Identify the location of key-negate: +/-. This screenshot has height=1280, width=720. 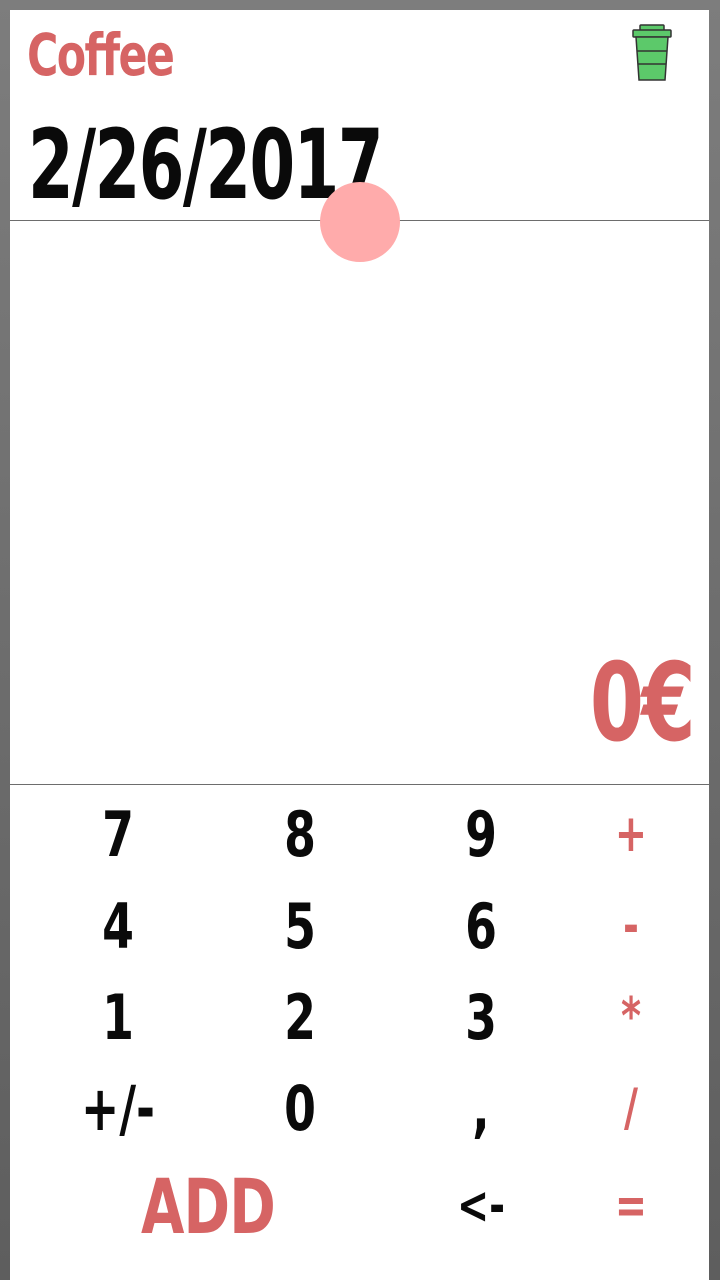
(118, 1108).